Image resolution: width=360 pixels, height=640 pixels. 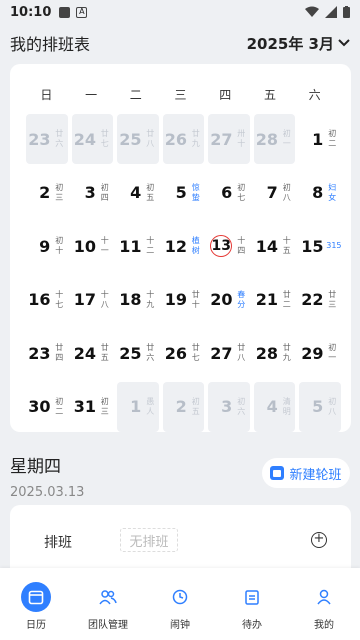 What do you see at coordinates (138, 406) in the screenshot?
I see `calendar-day-other-month: 1 愚人` at bounding box center [138, 406].